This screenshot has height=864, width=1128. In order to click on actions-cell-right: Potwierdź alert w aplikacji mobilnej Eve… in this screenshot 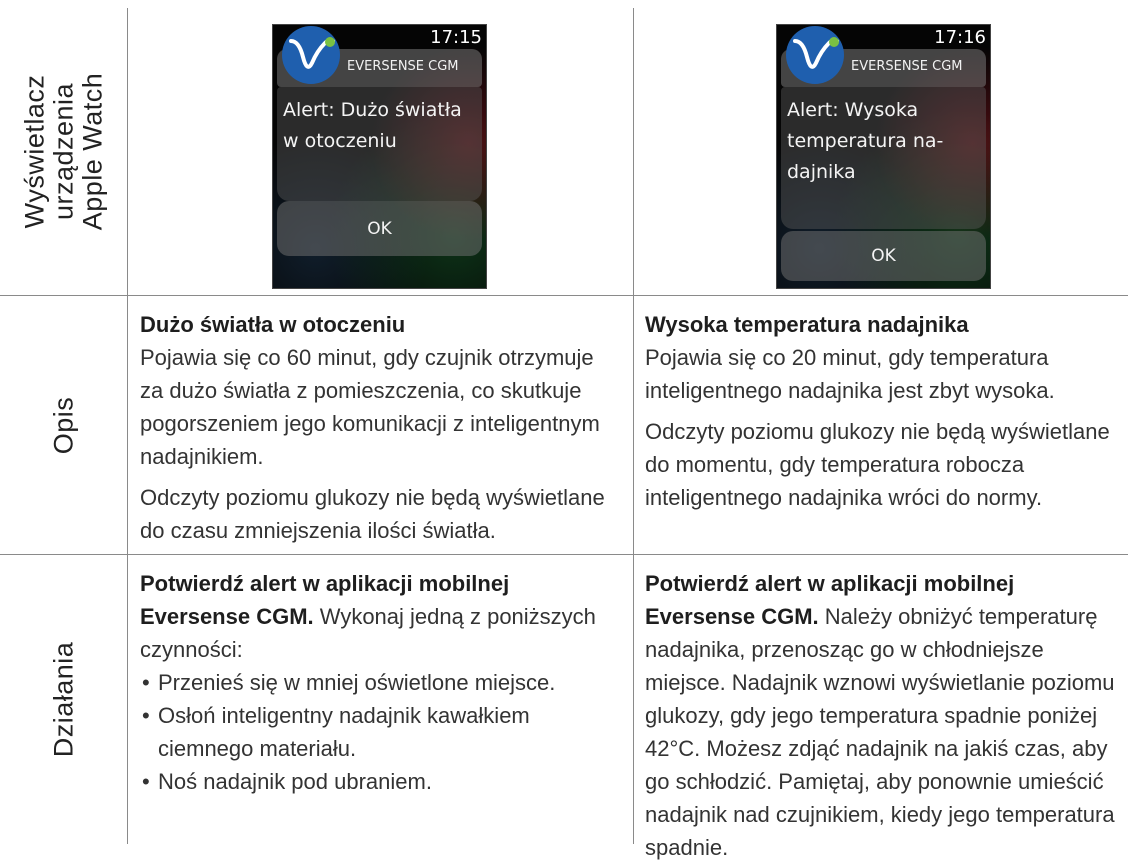, I will do `click(882, 715)`.